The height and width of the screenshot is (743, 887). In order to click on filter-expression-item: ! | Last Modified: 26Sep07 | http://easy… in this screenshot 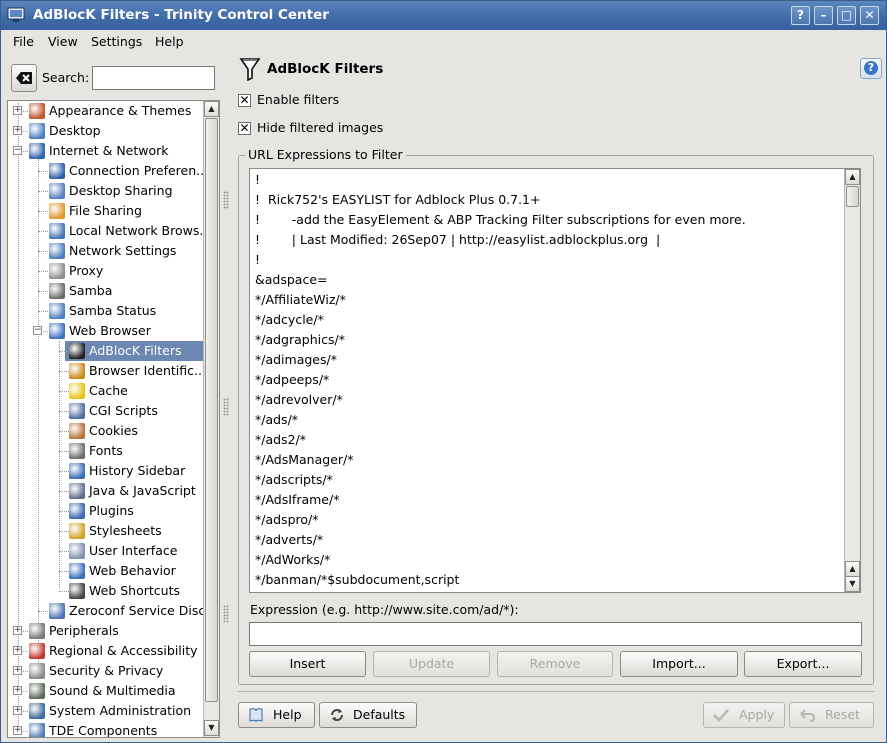, I will do `click(457, 239)`.